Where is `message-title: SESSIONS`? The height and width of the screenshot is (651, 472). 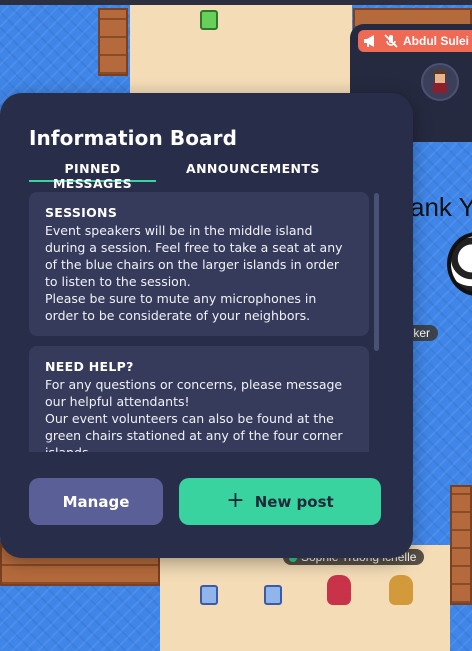
message-title: SESSIONS is located at coordinates (81, 212).